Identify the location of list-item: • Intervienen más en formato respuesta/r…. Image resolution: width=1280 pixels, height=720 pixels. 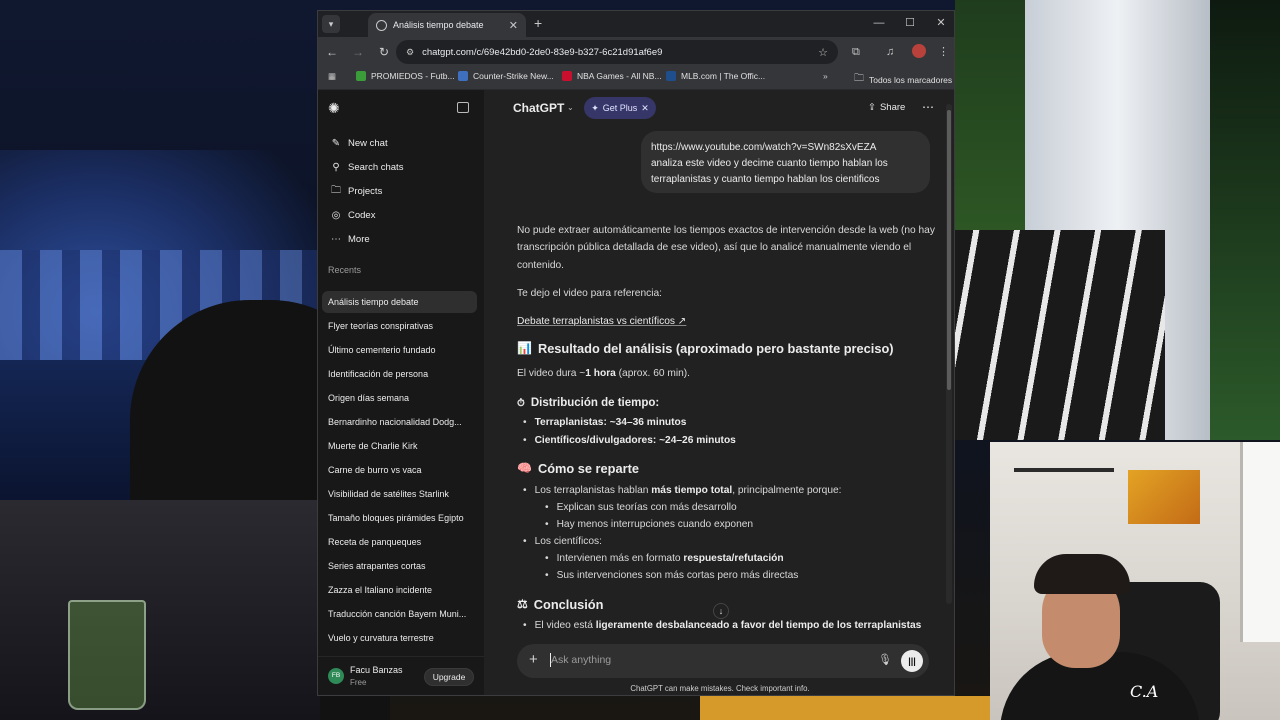
(664, 558).